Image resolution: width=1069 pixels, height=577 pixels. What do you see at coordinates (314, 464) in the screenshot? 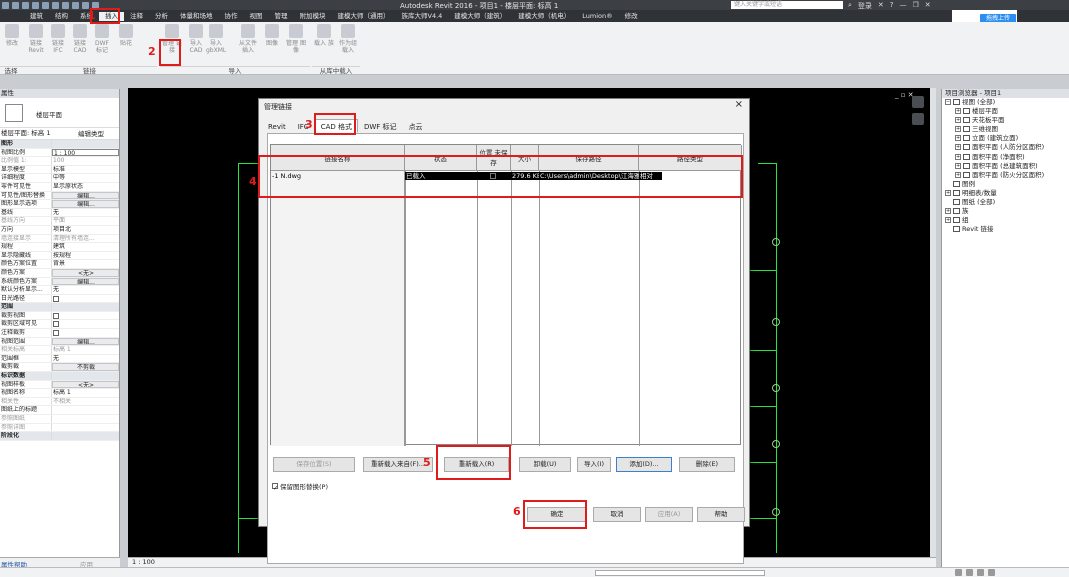
I see `dialog-action-button: 保存位置(S)` at bounding box center [314, 464].